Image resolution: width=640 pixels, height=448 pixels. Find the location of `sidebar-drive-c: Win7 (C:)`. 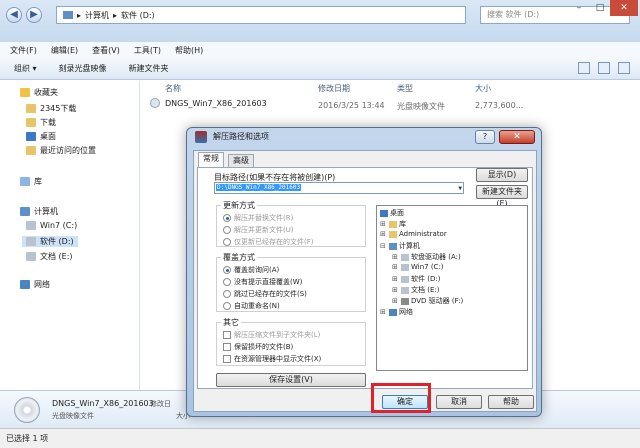

sidebar-drive-c: Win7 (C:) is located at coordinates (51, 225).